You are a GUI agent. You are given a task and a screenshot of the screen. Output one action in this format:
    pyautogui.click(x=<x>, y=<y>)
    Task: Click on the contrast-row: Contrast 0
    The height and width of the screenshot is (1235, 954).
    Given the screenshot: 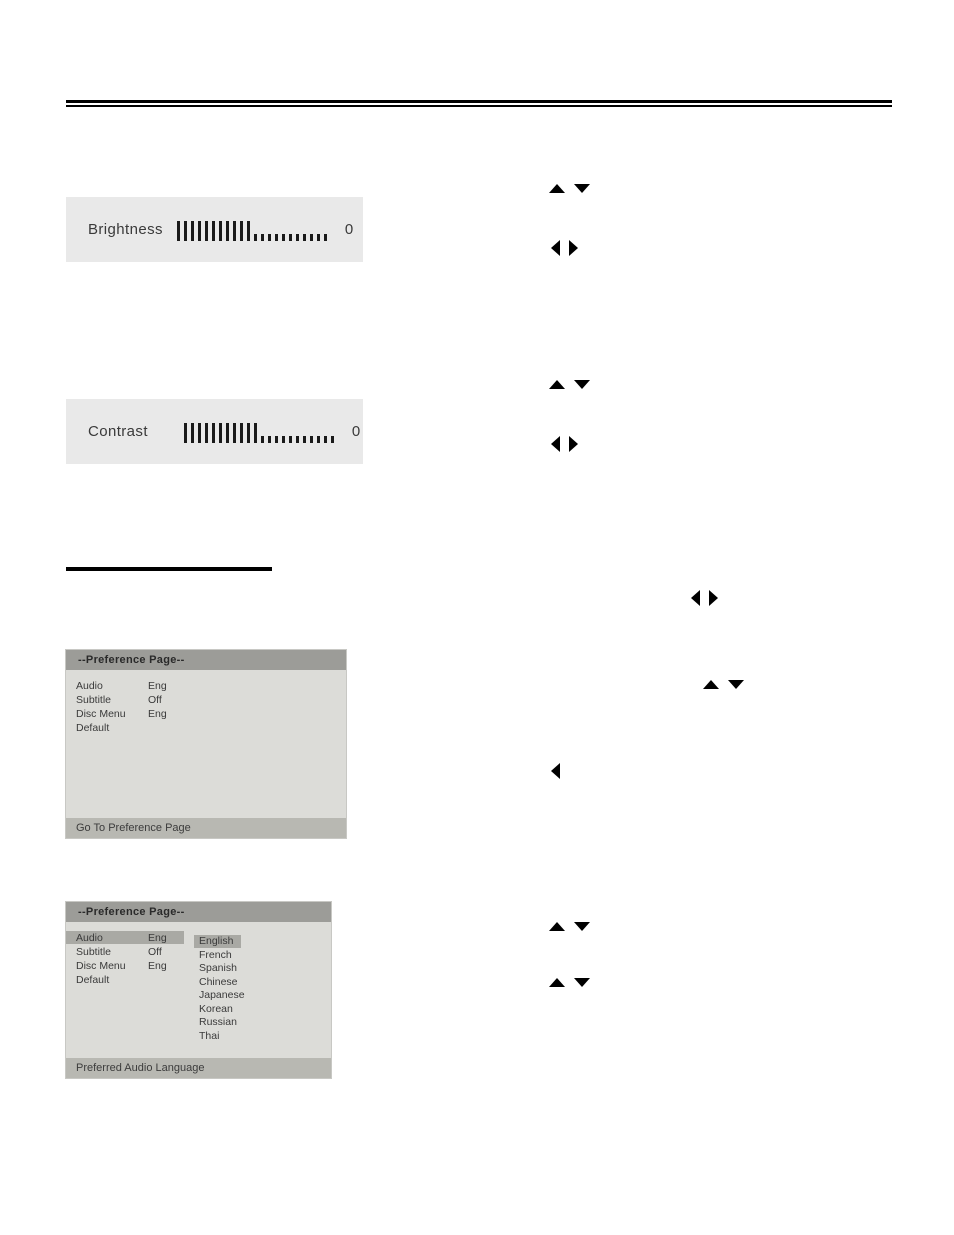 What is the action you would take?
    pyautogui.click(x=214, y=431)
    